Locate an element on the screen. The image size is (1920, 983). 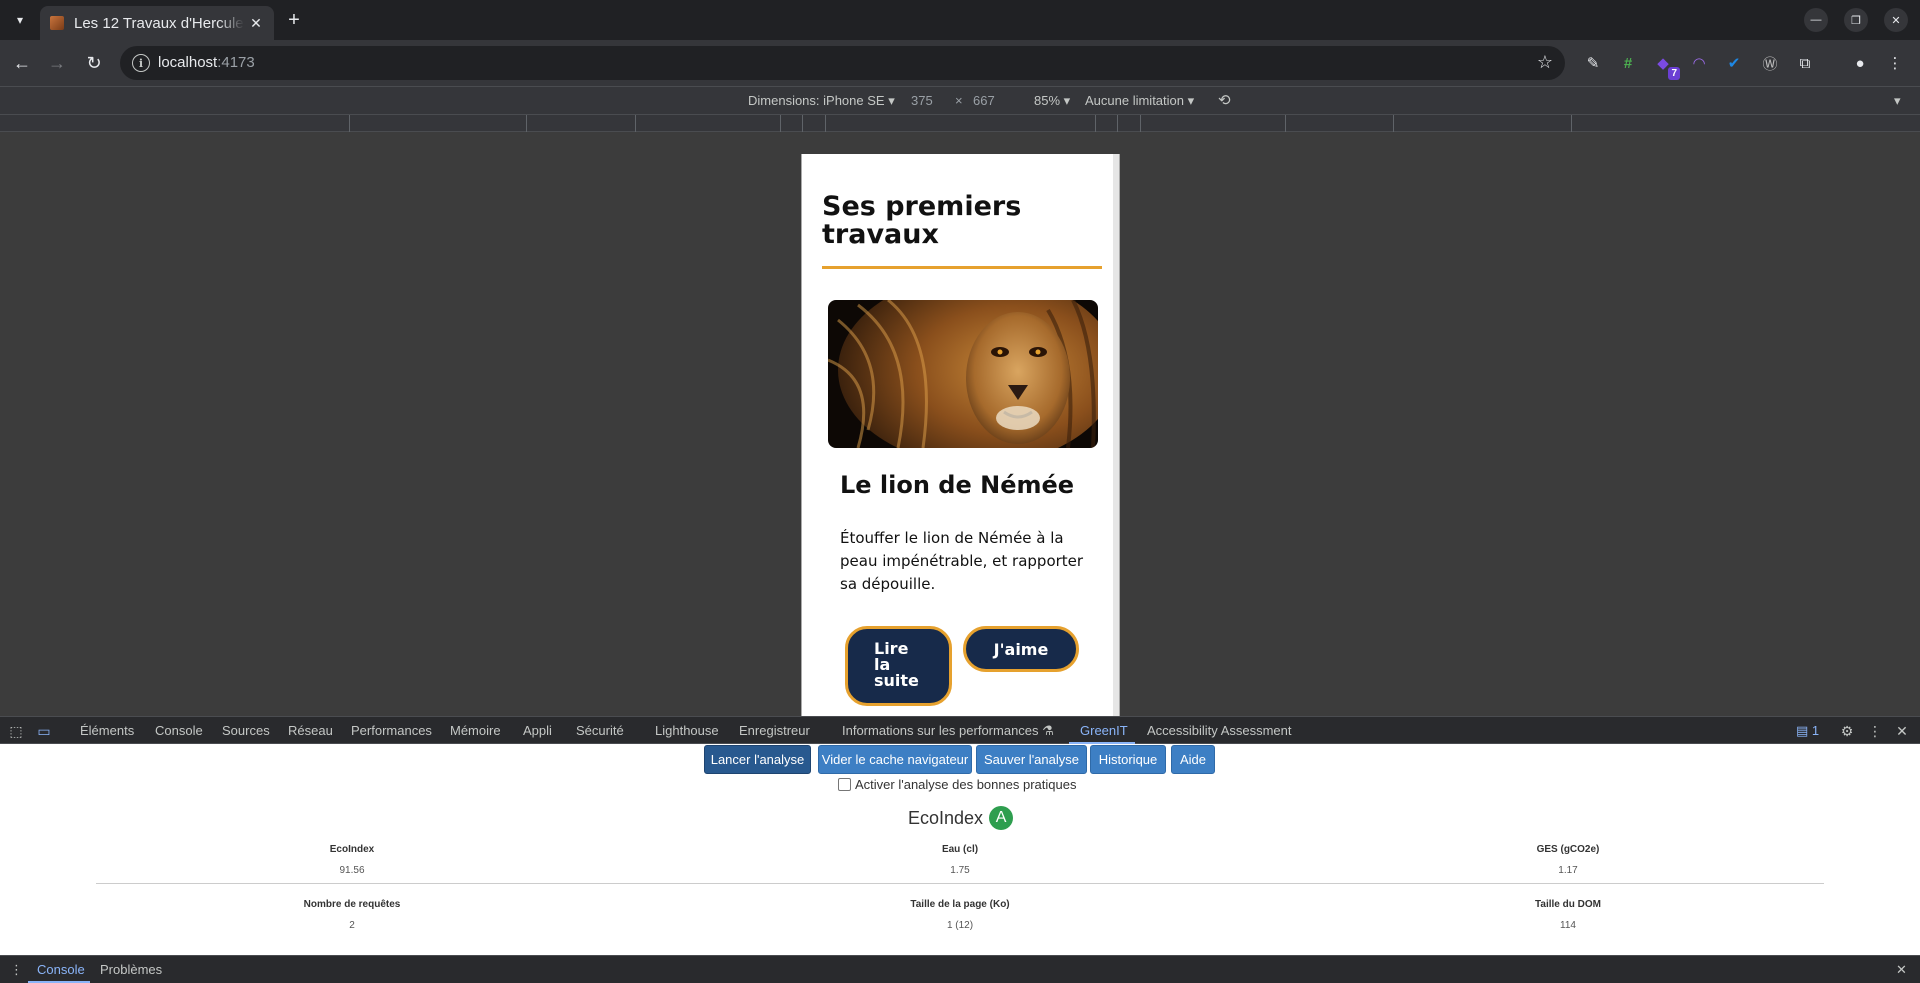
best-practices-checkbox: Activer l'analyse des bonnes pratiques is located at coordinates (957, 784).